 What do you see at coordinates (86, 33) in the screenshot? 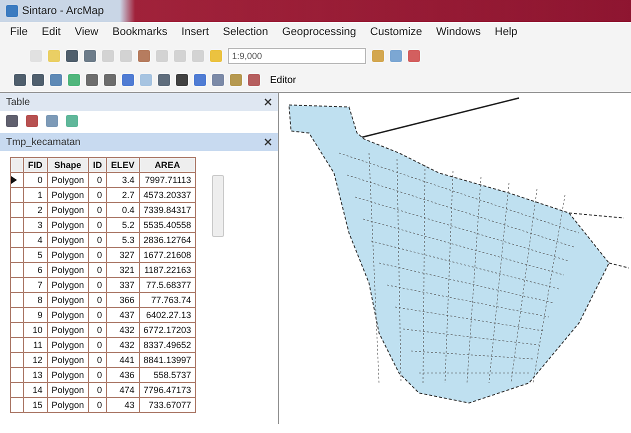
I see `menu-item: View` at bounding box center [86, 33].